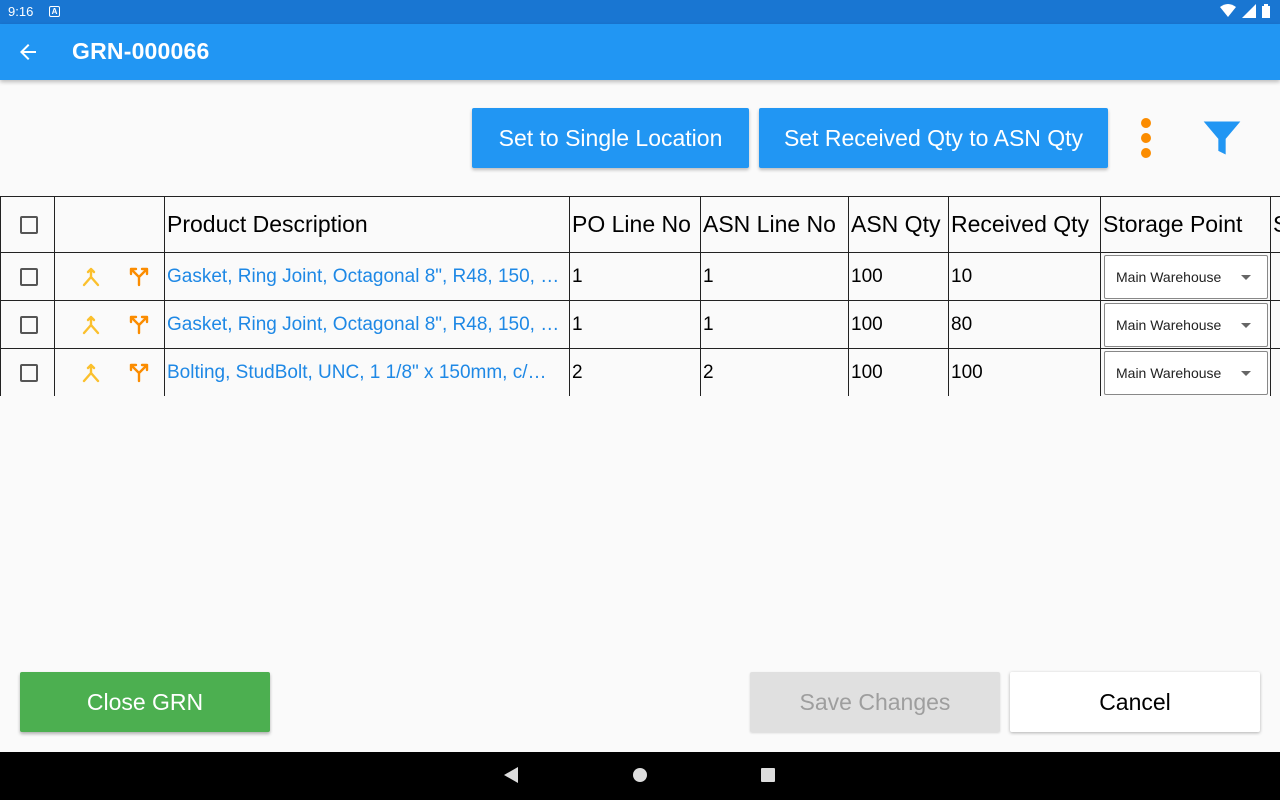 Image resolution: width=1280 pixels, height=800 pixels. I want to click on header-asn-line-no: ASN Line No, so click(774, 224).